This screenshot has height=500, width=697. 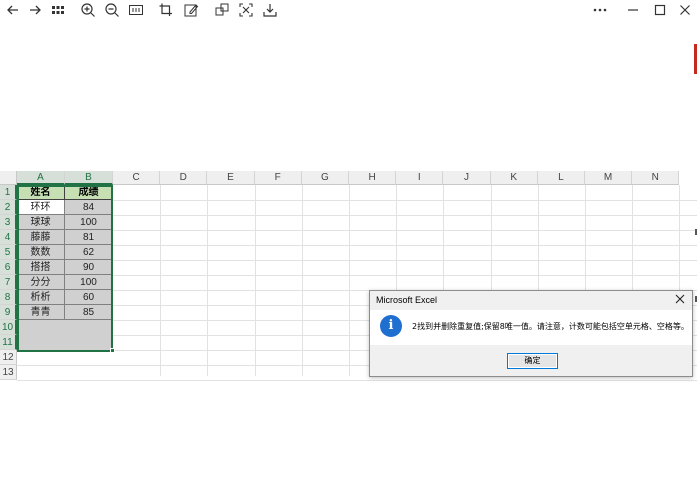 I want to click on name-cell: 析析, so click(x=41, y=297).